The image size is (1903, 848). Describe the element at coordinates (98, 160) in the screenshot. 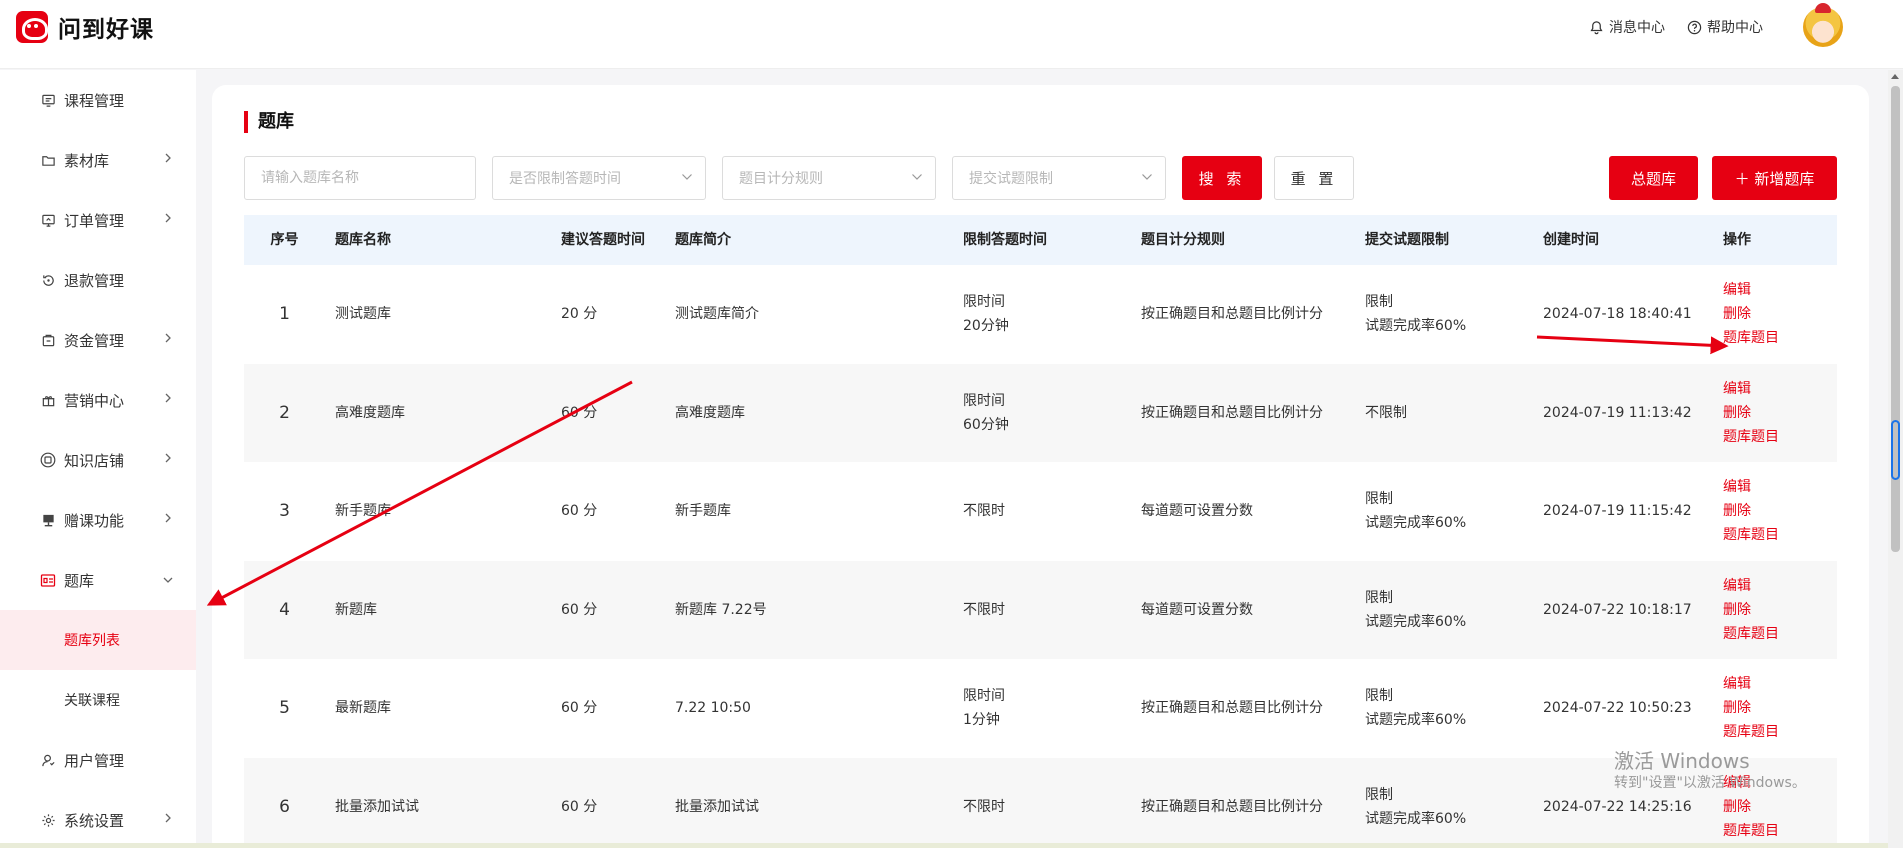

I see `sidebar-item-materials: 素材库` at that location.